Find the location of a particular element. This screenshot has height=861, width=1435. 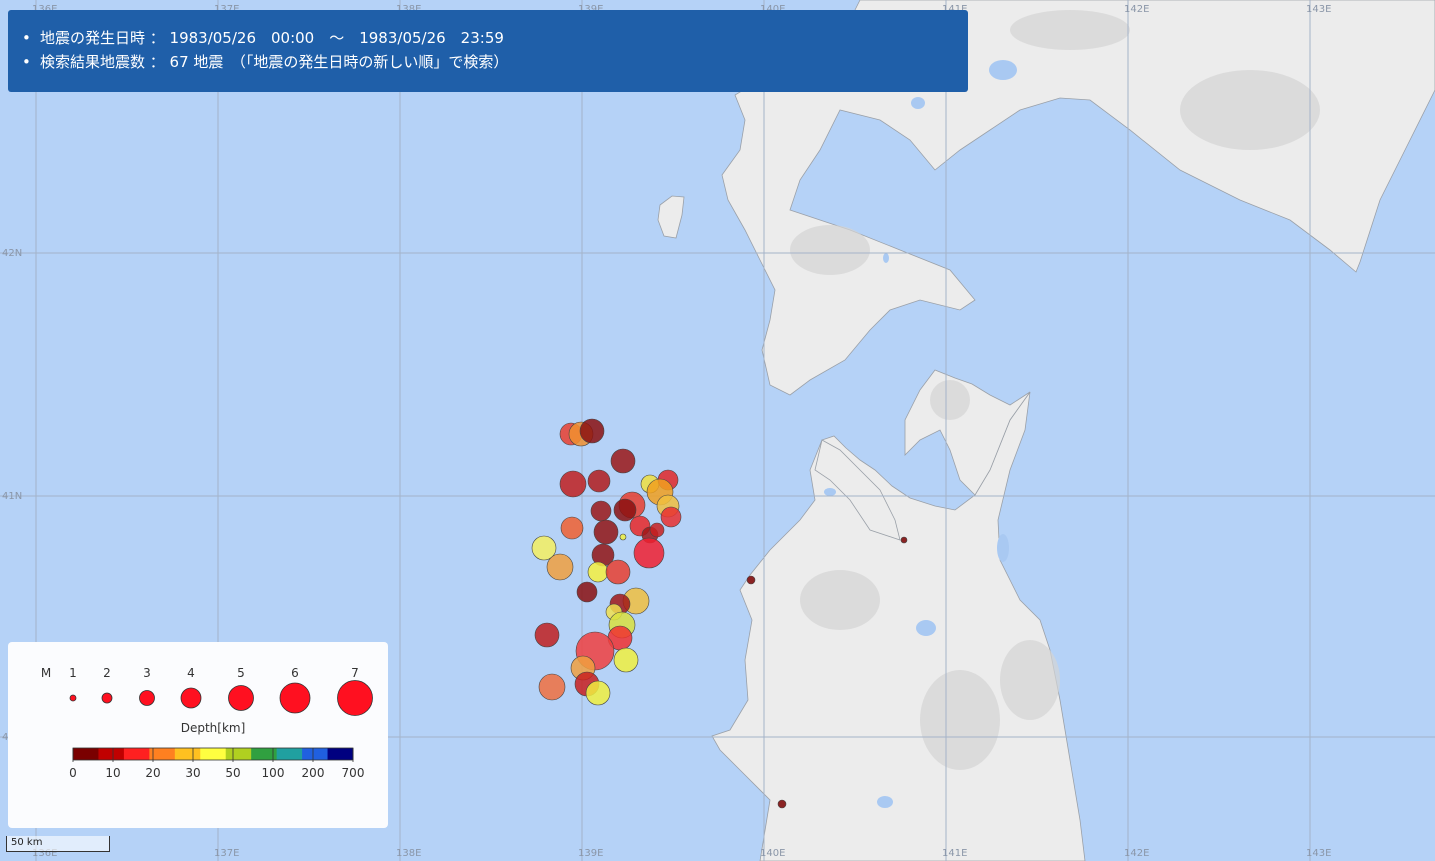

magnitude-label: 4 is located at coordinates (191, 673).